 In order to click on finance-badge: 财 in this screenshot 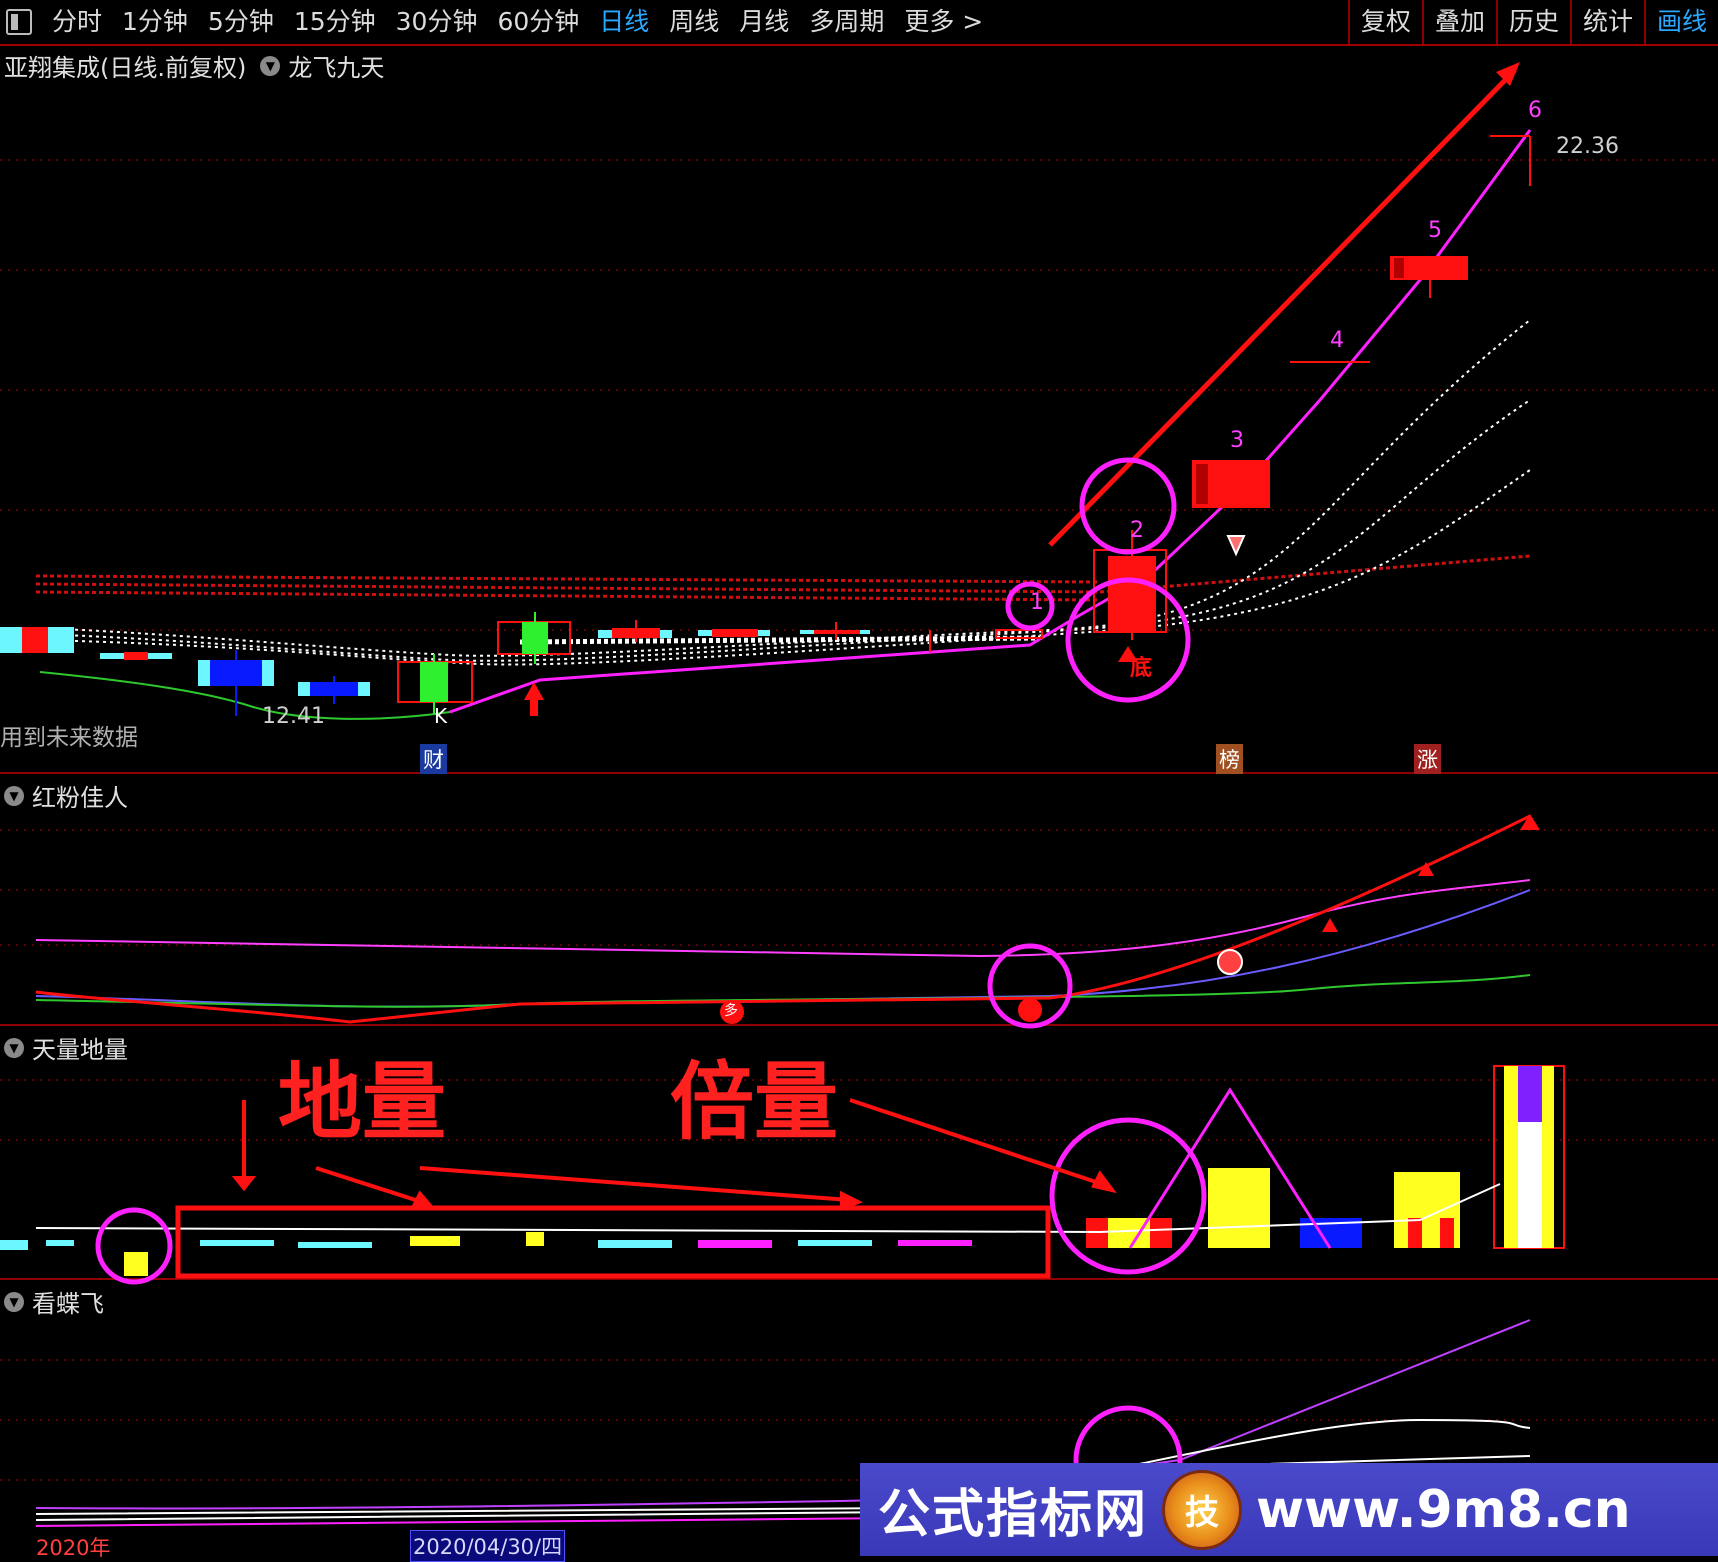, I will do `click(433, 759)`.